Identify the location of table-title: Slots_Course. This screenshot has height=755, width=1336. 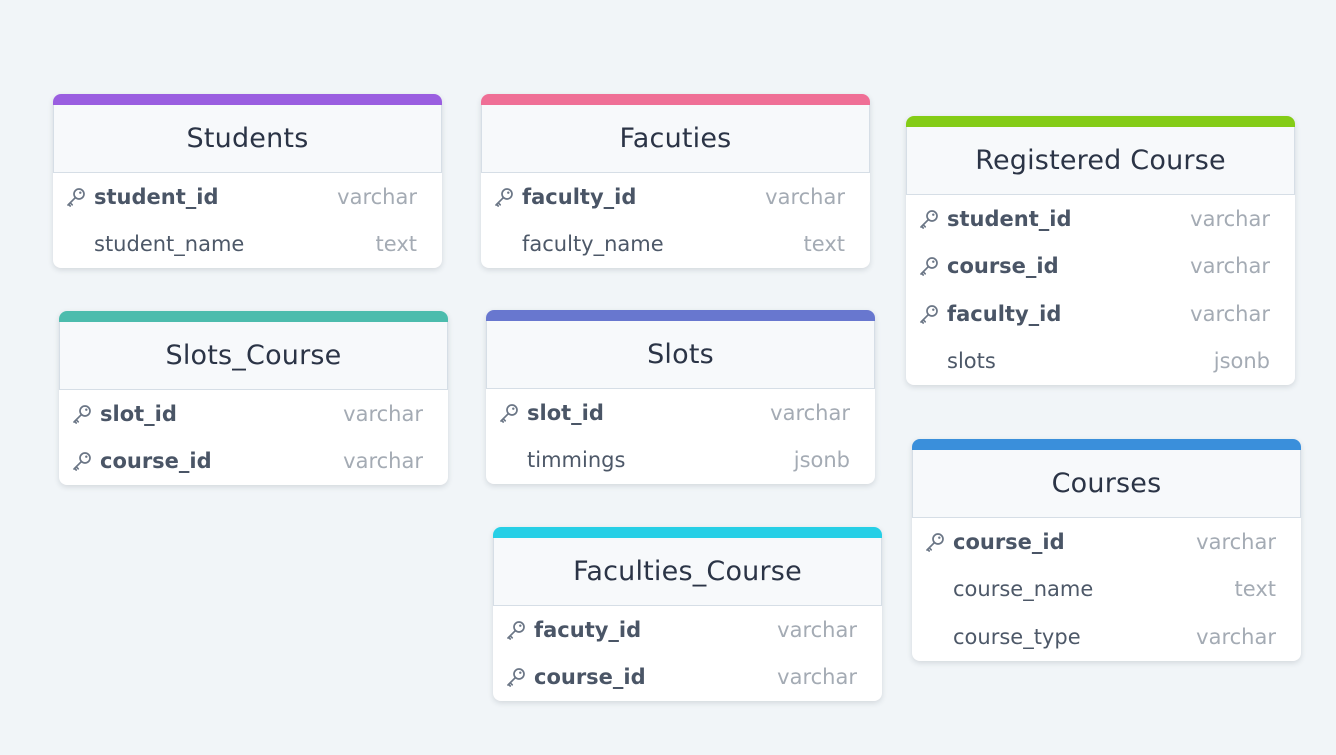
(253, 355).